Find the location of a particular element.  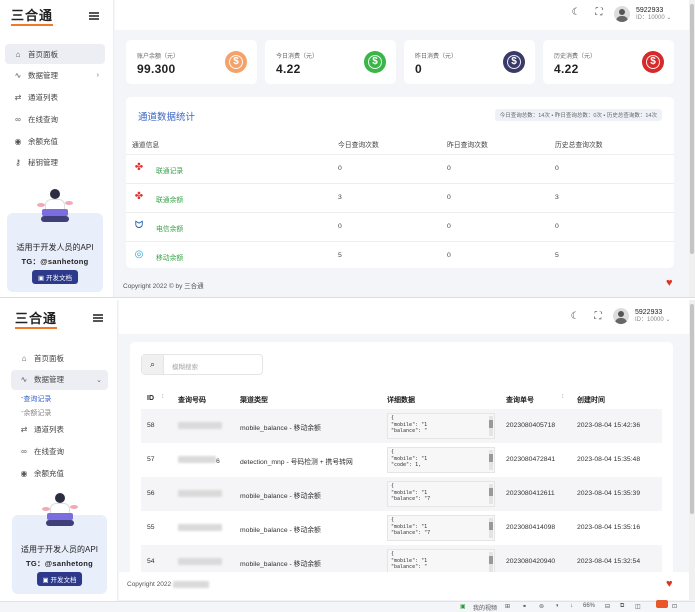

stat-card-balance: 账户余额（元） 99.300 $ is located at coordinates (191, 62).